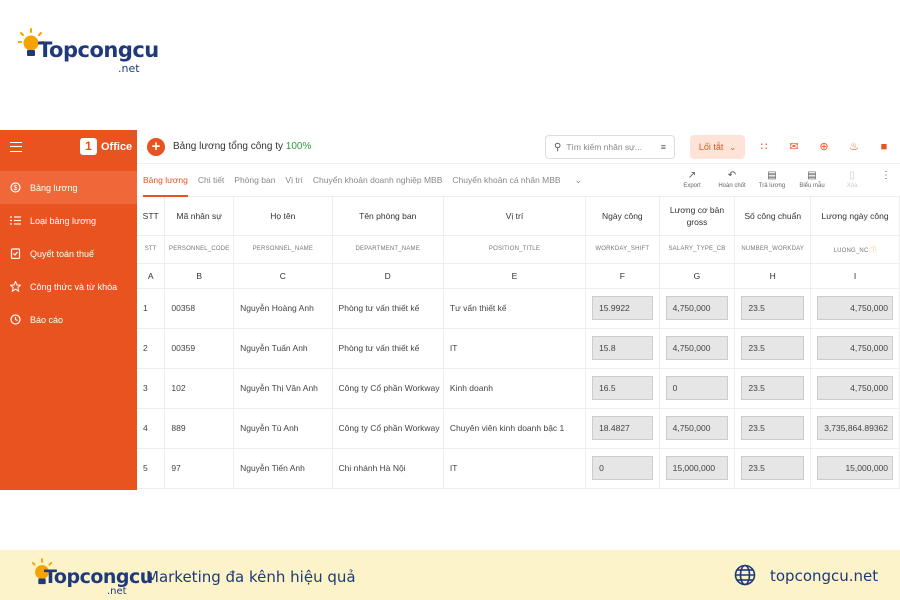 This screenshot has width=900, height=600. Describe the element at coordinates (692, 175) in the screenshot. I see `export-icon: ↗` at that location.